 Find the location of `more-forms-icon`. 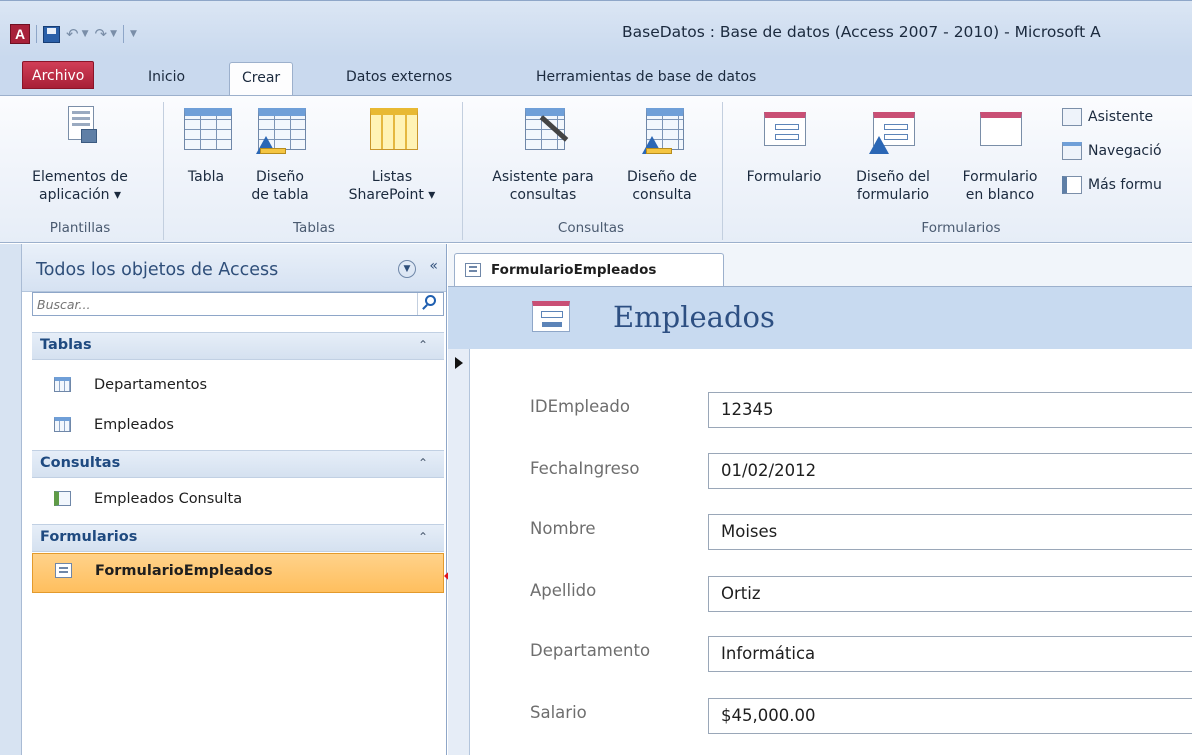

more-forms-icon is located at coordinates (1072, 185).